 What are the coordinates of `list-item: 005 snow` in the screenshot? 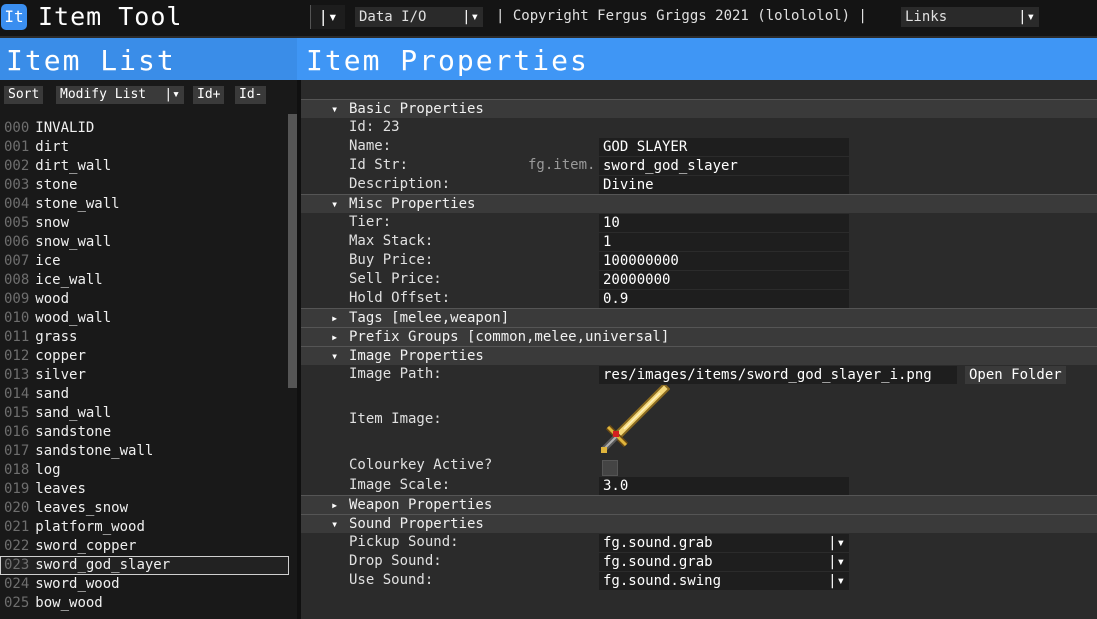 It's located at (144, 223).